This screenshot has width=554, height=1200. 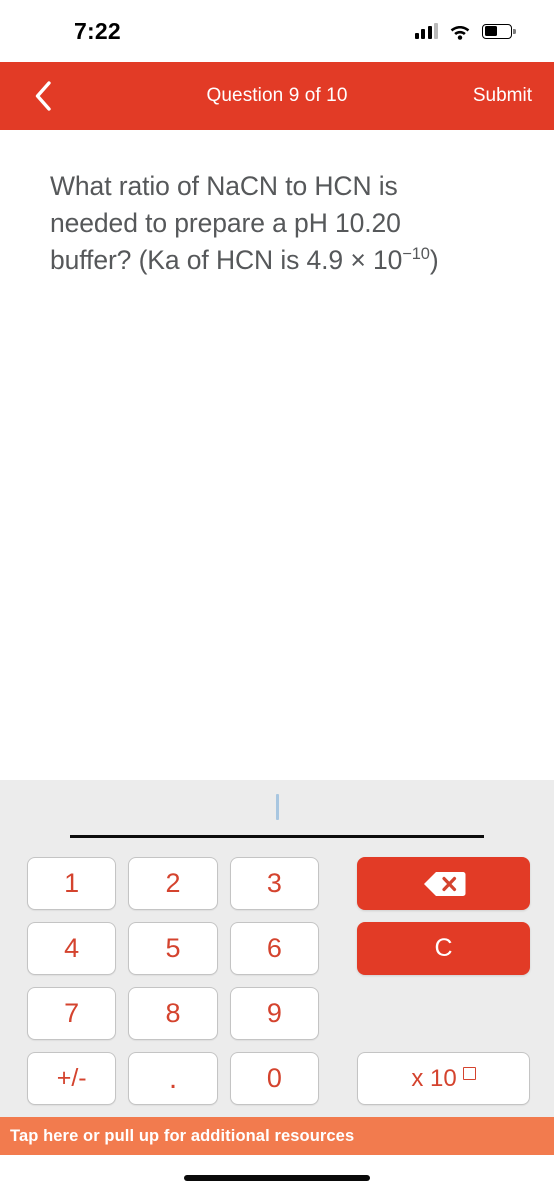 I want to click on key-plus-minus: +/-, so click(x=72, y=1078).